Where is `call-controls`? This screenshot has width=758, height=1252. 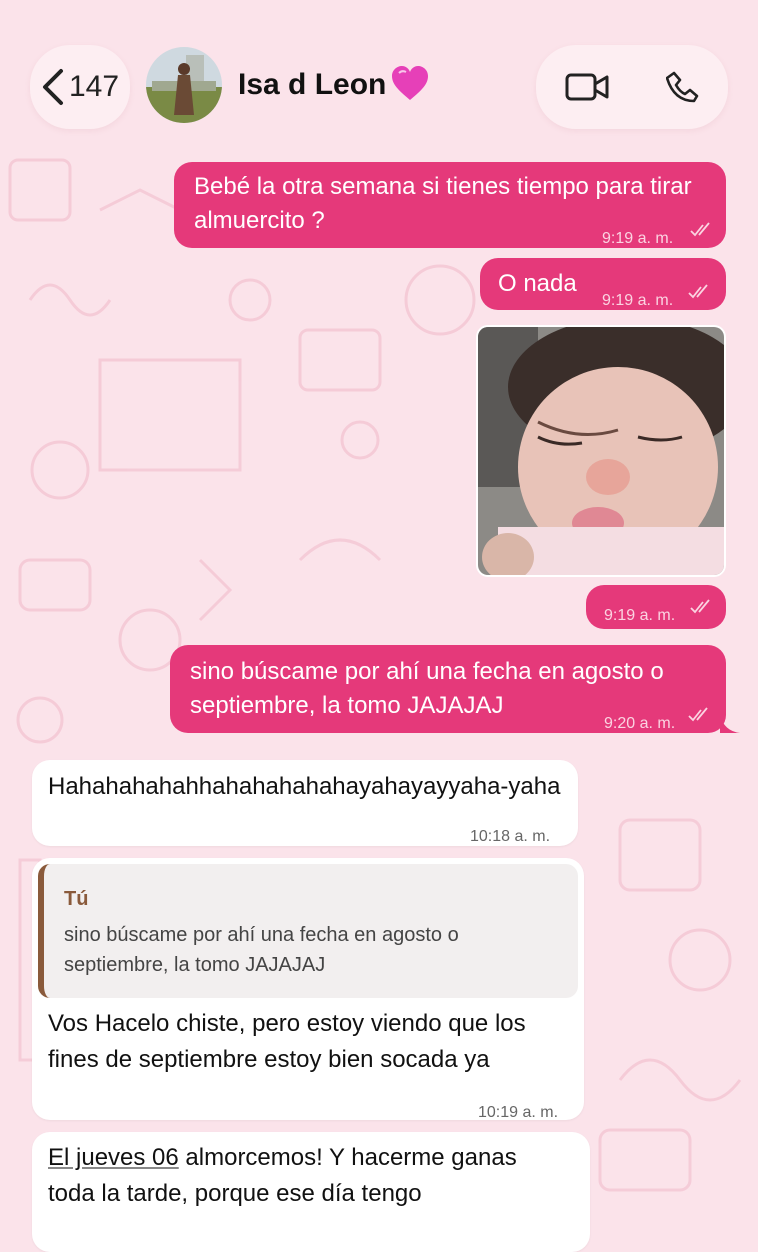 call-controls is located at coordinates (632, 87).